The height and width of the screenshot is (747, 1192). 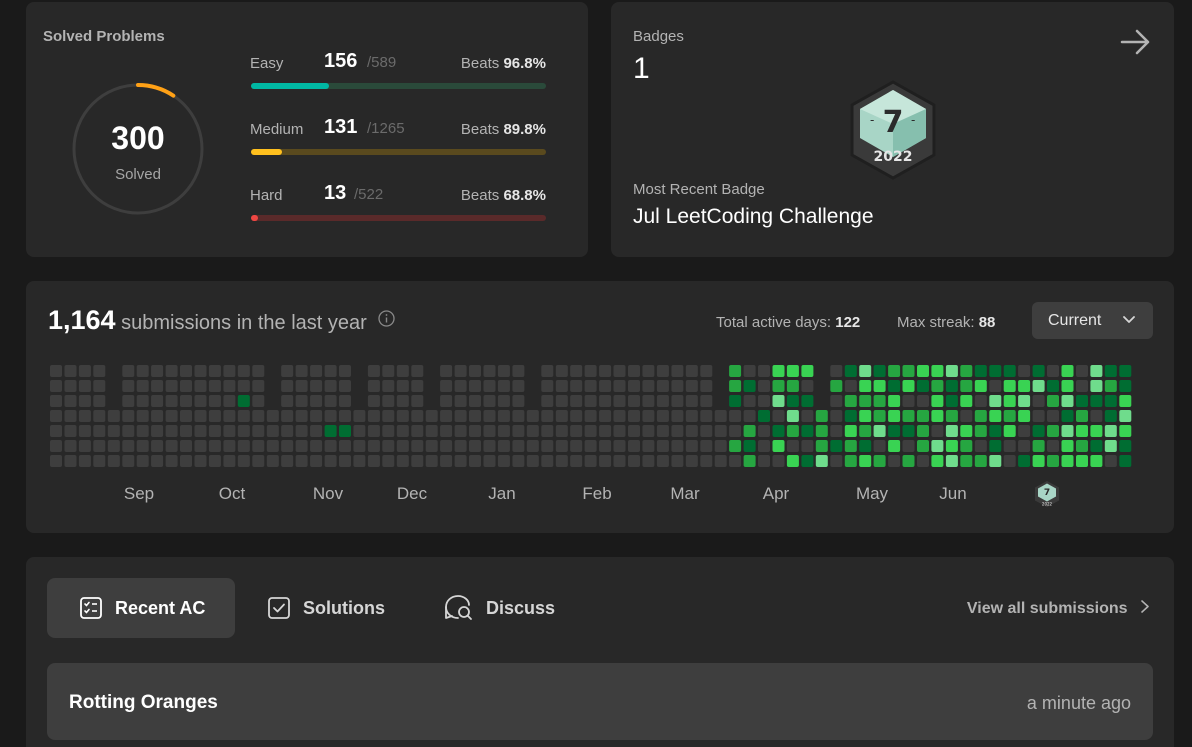 I want to click on tab-solutions: Solutions, so click(x=326, y=608).